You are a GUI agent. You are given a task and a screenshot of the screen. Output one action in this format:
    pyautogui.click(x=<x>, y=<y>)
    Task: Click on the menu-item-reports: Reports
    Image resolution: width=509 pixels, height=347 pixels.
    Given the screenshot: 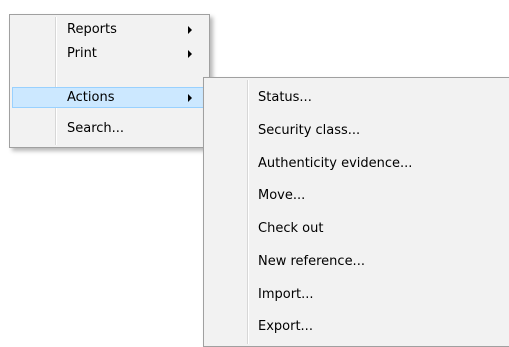 What is the action you would take?
    pyautogui.click(x=109, y=29)
    